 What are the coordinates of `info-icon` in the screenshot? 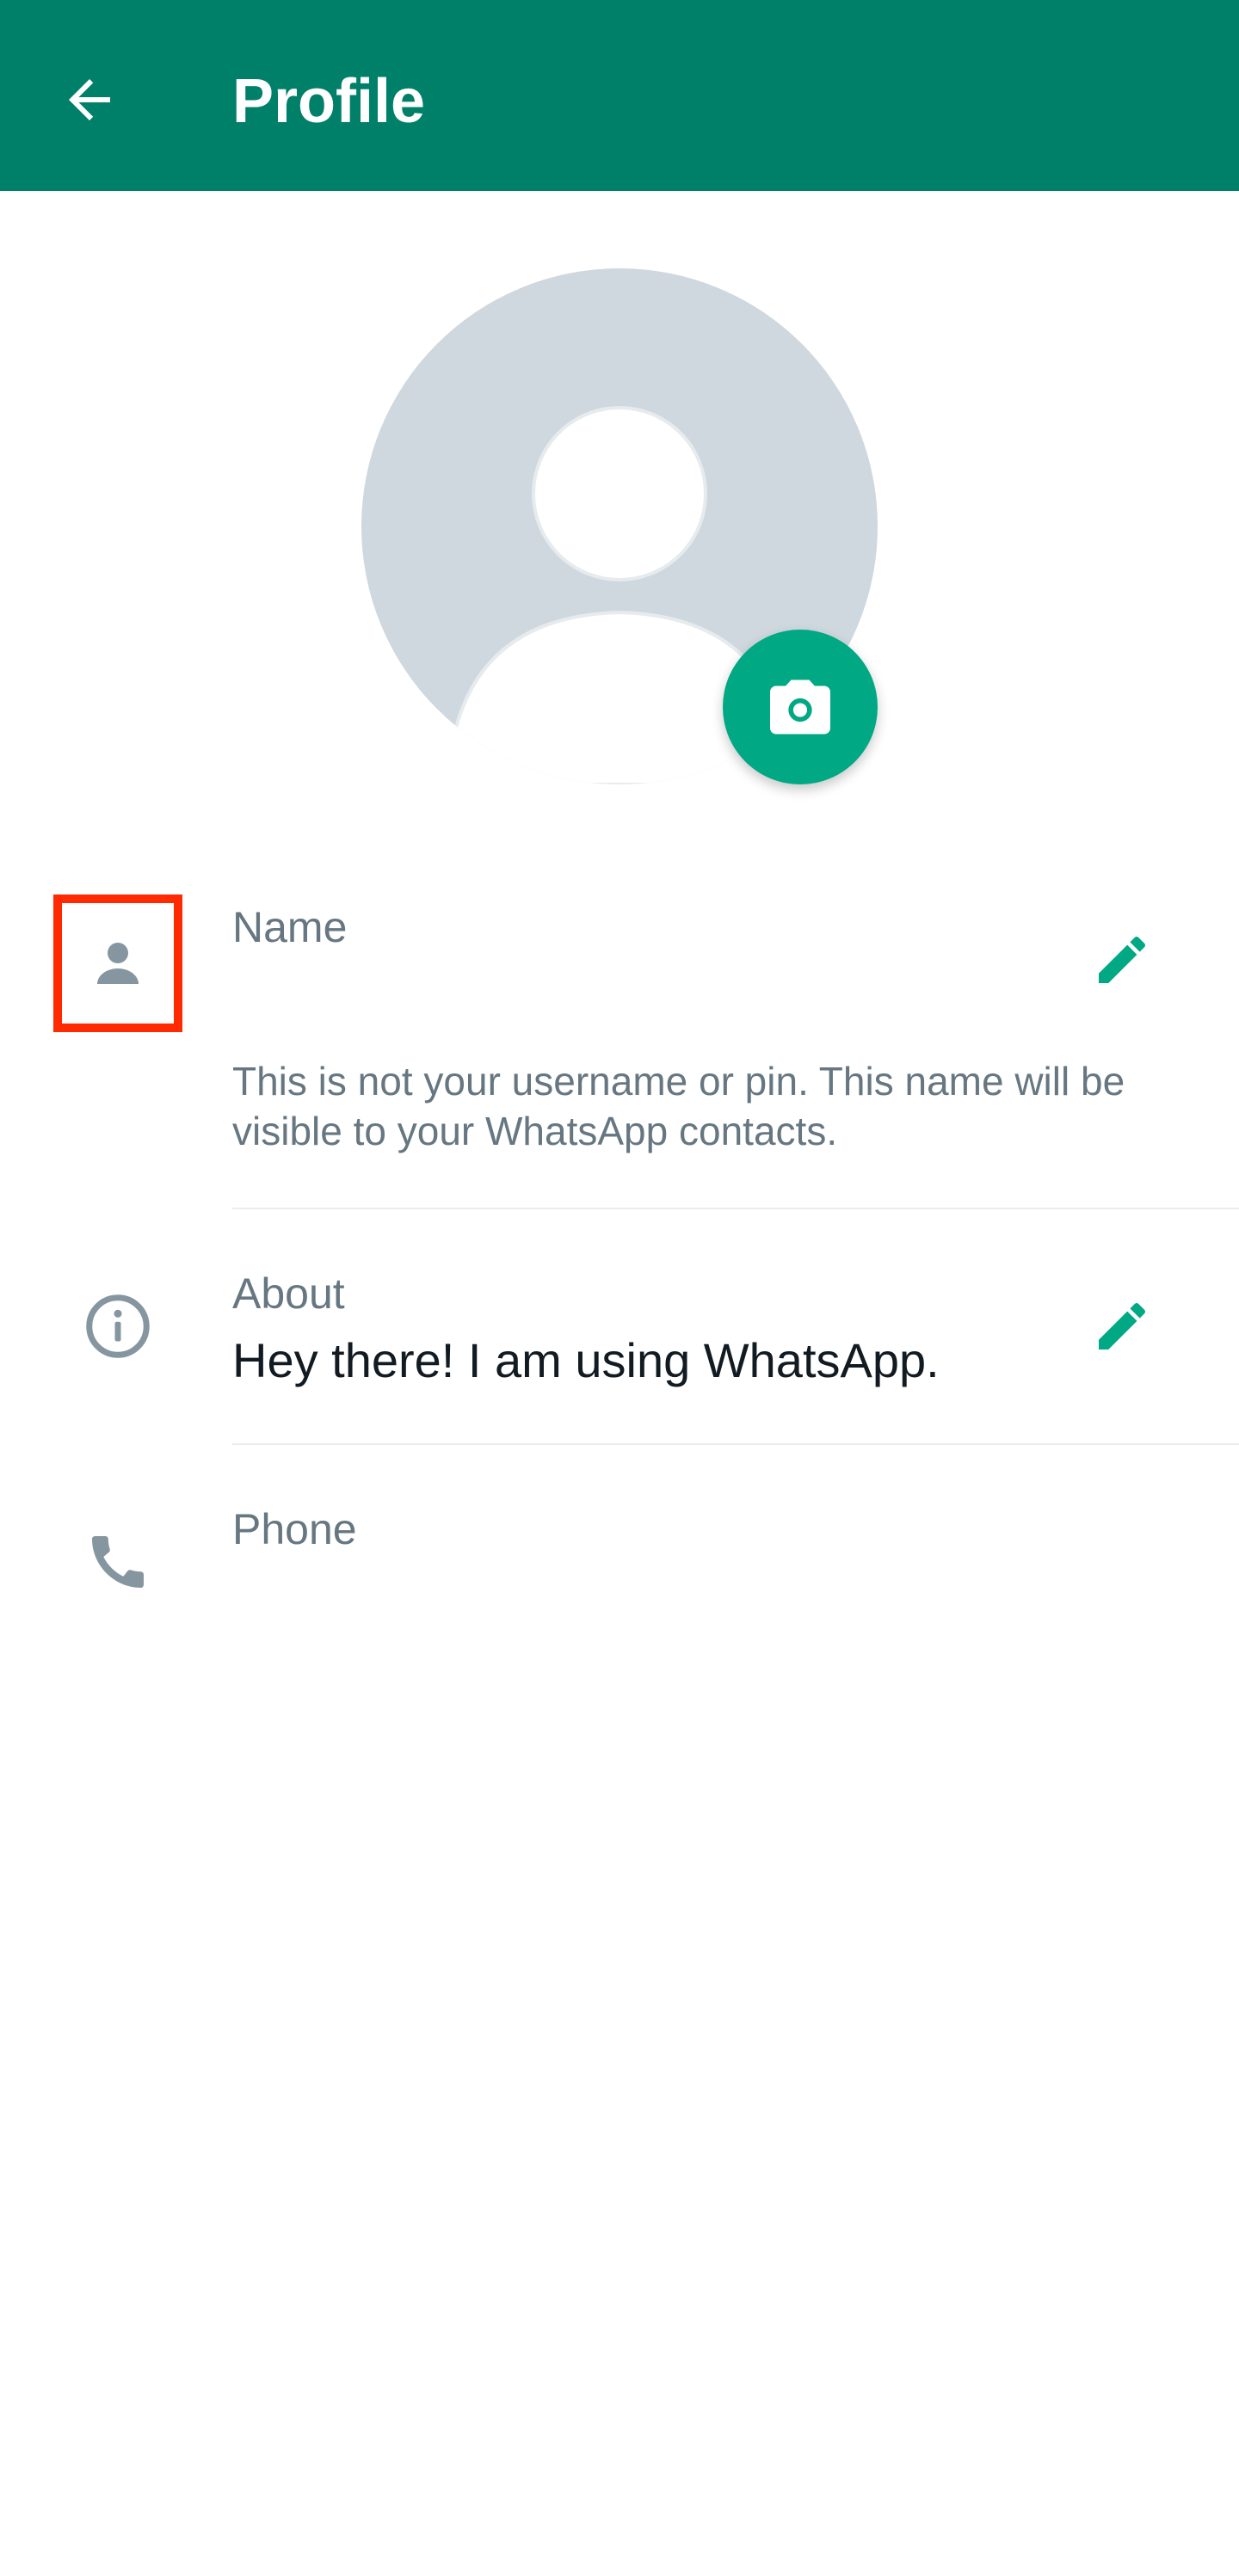 It's located at (118, 1326).